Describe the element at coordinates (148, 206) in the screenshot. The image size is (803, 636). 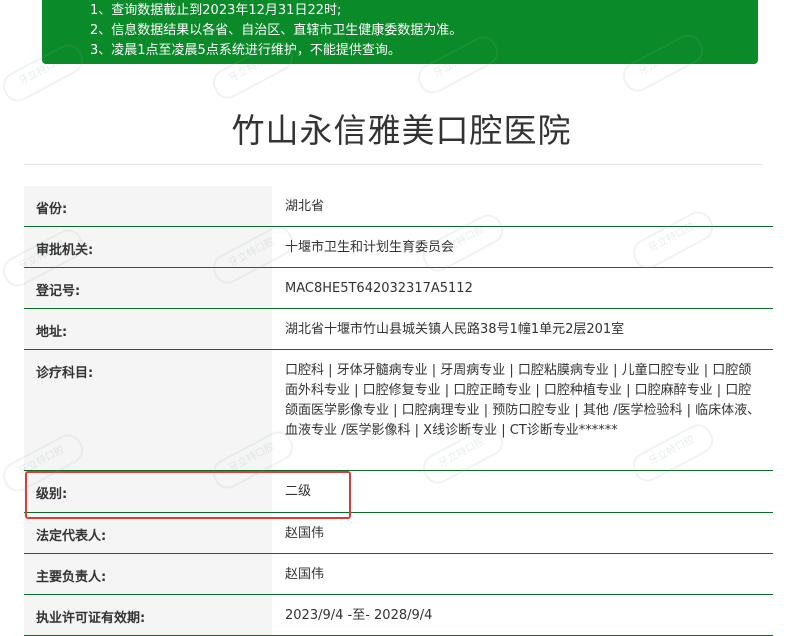
I see `label-province: 省份:` at that location.